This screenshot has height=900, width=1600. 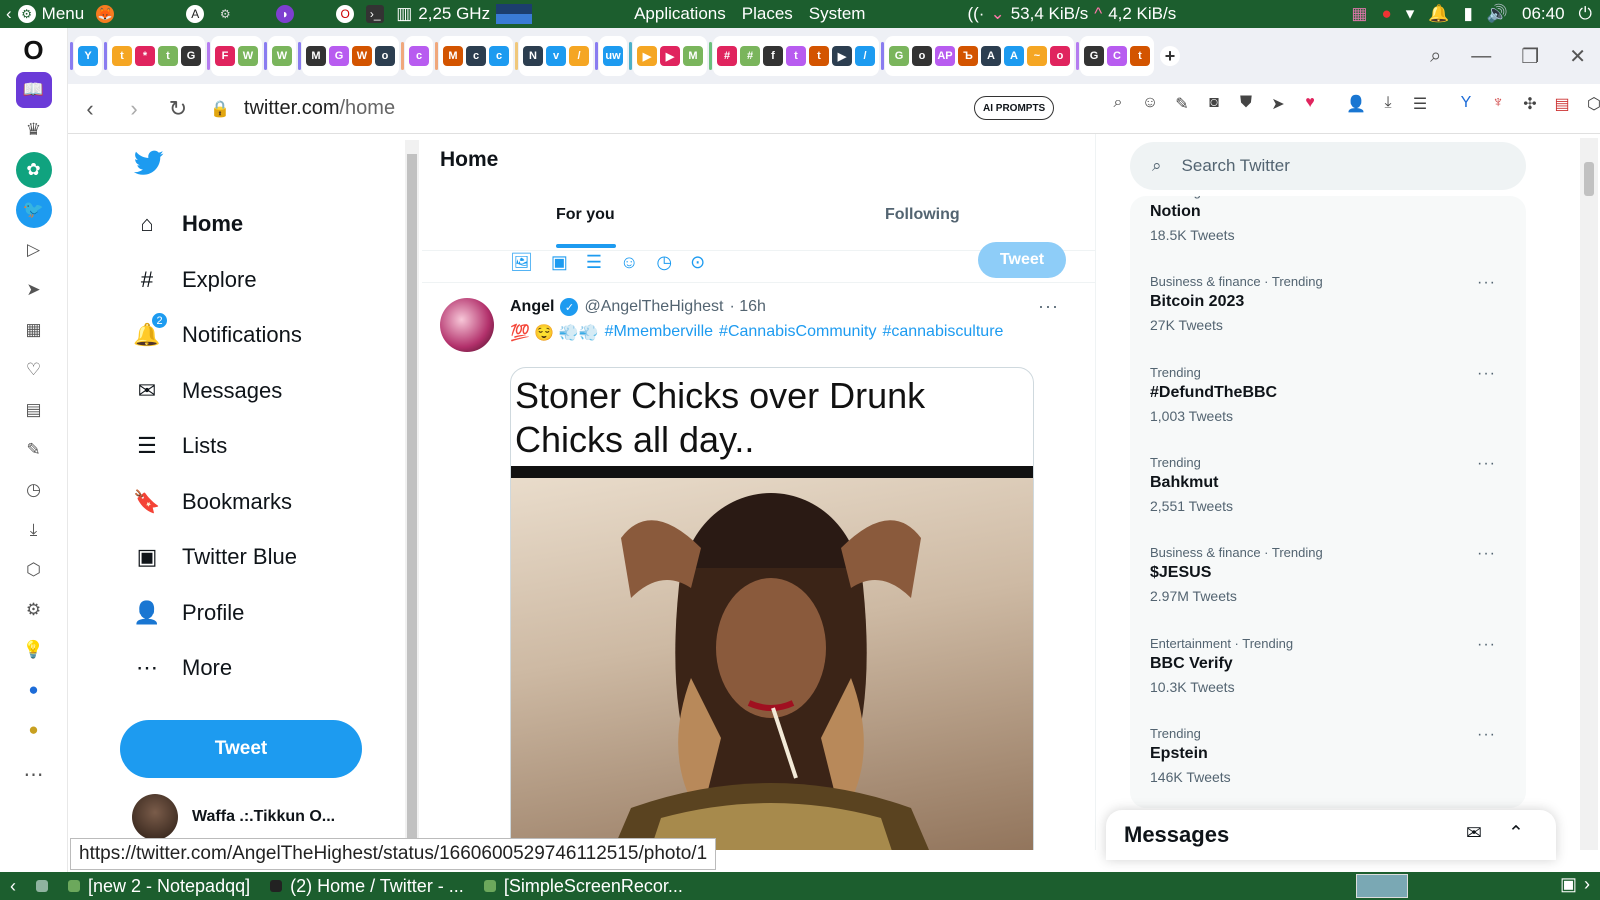 I want to click on clock: 06:40, so click(x=1543, y=14).